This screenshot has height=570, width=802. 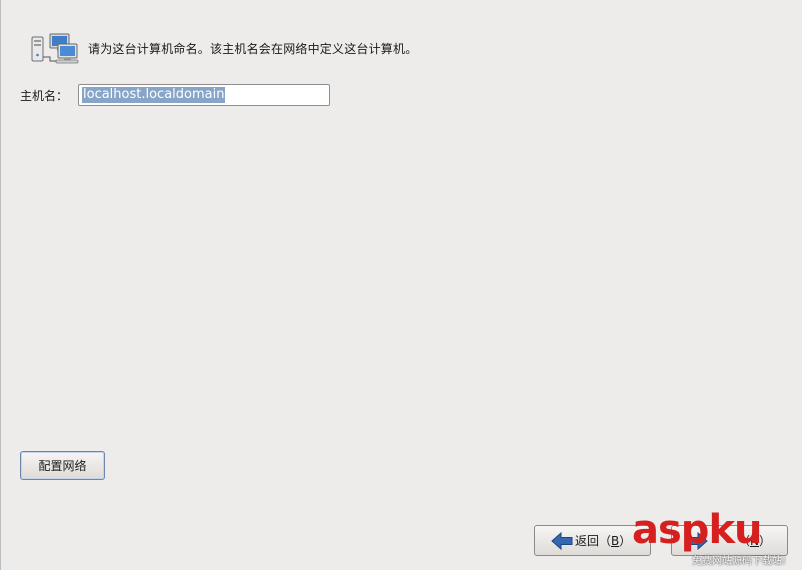 I want to click on hostname-value: localhost.localdomain, so click(x=154, y=95).